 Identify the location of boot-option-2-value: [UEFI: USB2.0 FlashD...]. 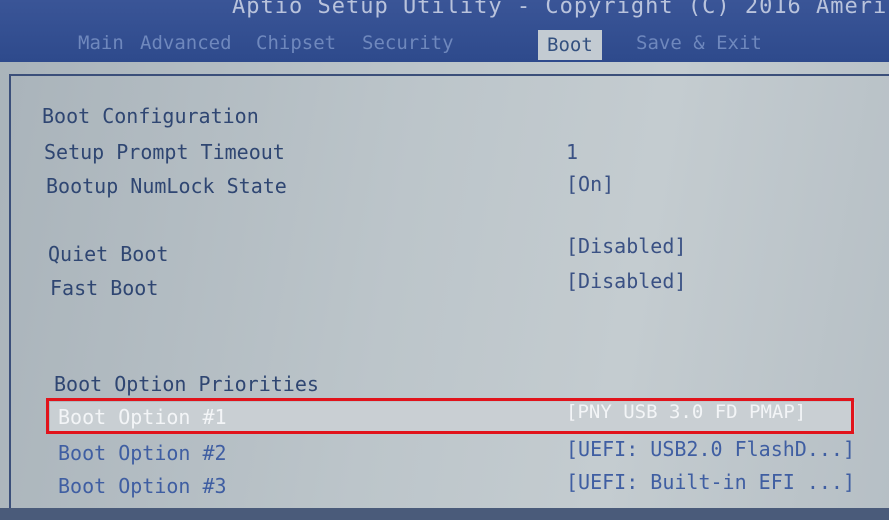
(710, 449).